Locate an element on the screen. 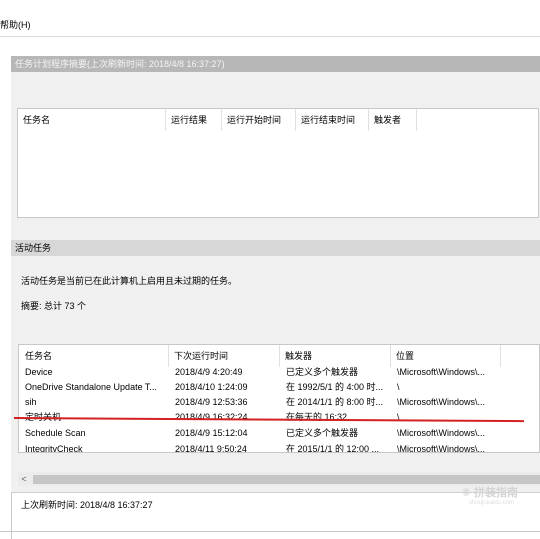 The width and height of the screenshot is (540, 539). task-trigger: 在每天的 16:32 is located at coordinates (317, 417).